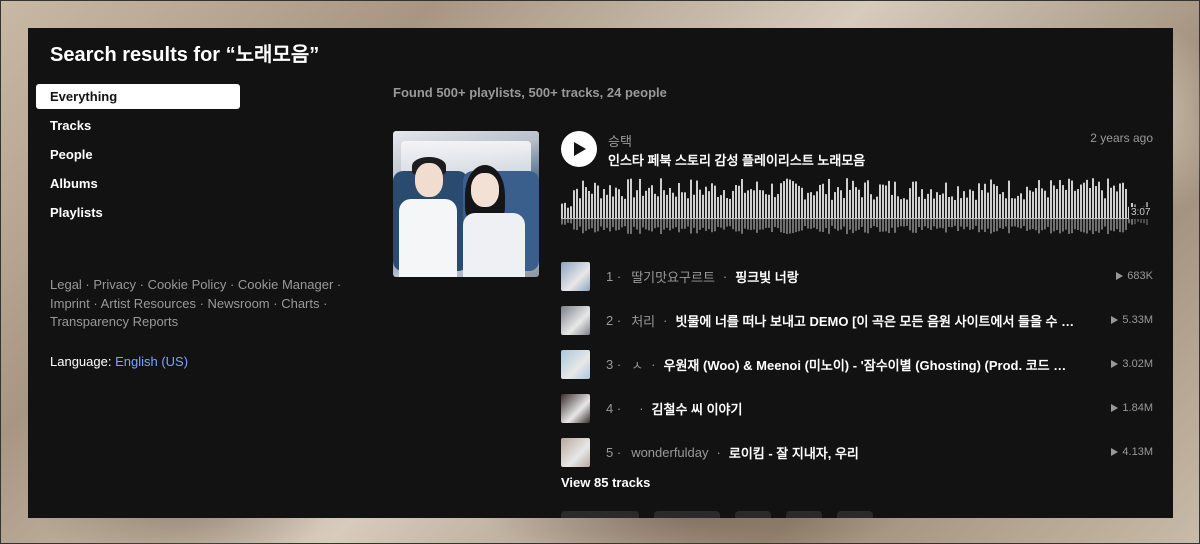 The image size is (1200, 544). What do you see at coordinates (857, 408) in the screenshot?
I see `track-row: 4 · · 김철수 씨 이야기 1.84M` at bounding box center [857, 408].